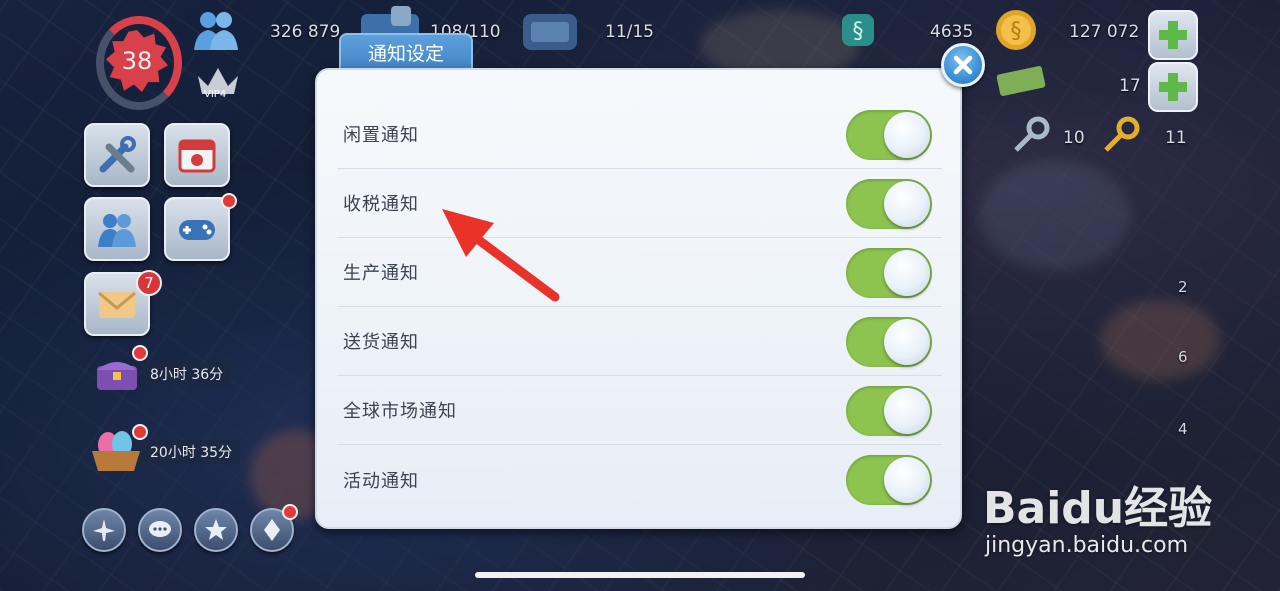  I want to click on games-button, so click(197, 229).